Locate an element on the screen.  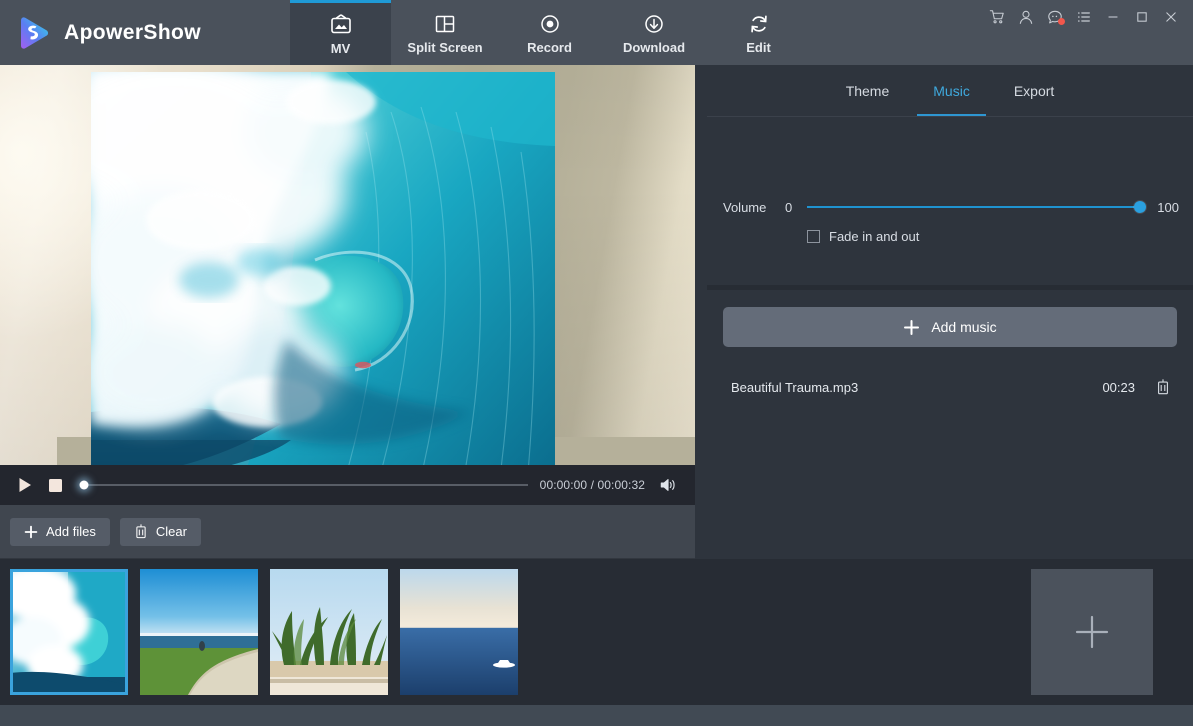
message-icon is located at coordinates (1054, 17).